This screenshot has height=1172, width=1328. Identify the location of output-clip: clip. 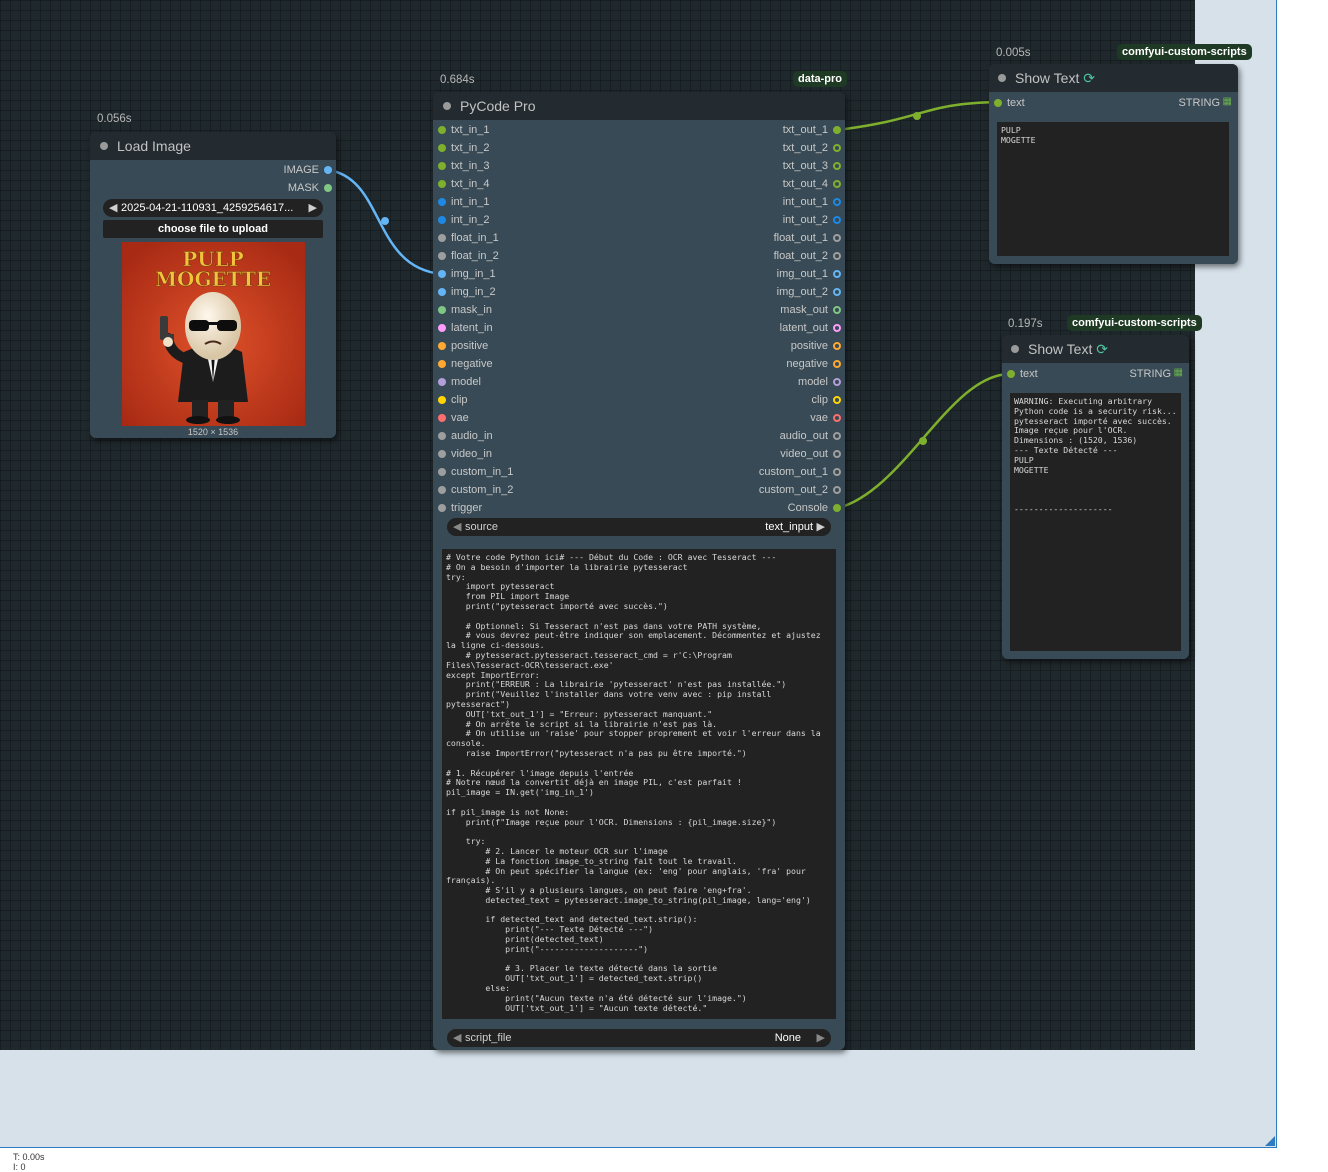
(826, 400).